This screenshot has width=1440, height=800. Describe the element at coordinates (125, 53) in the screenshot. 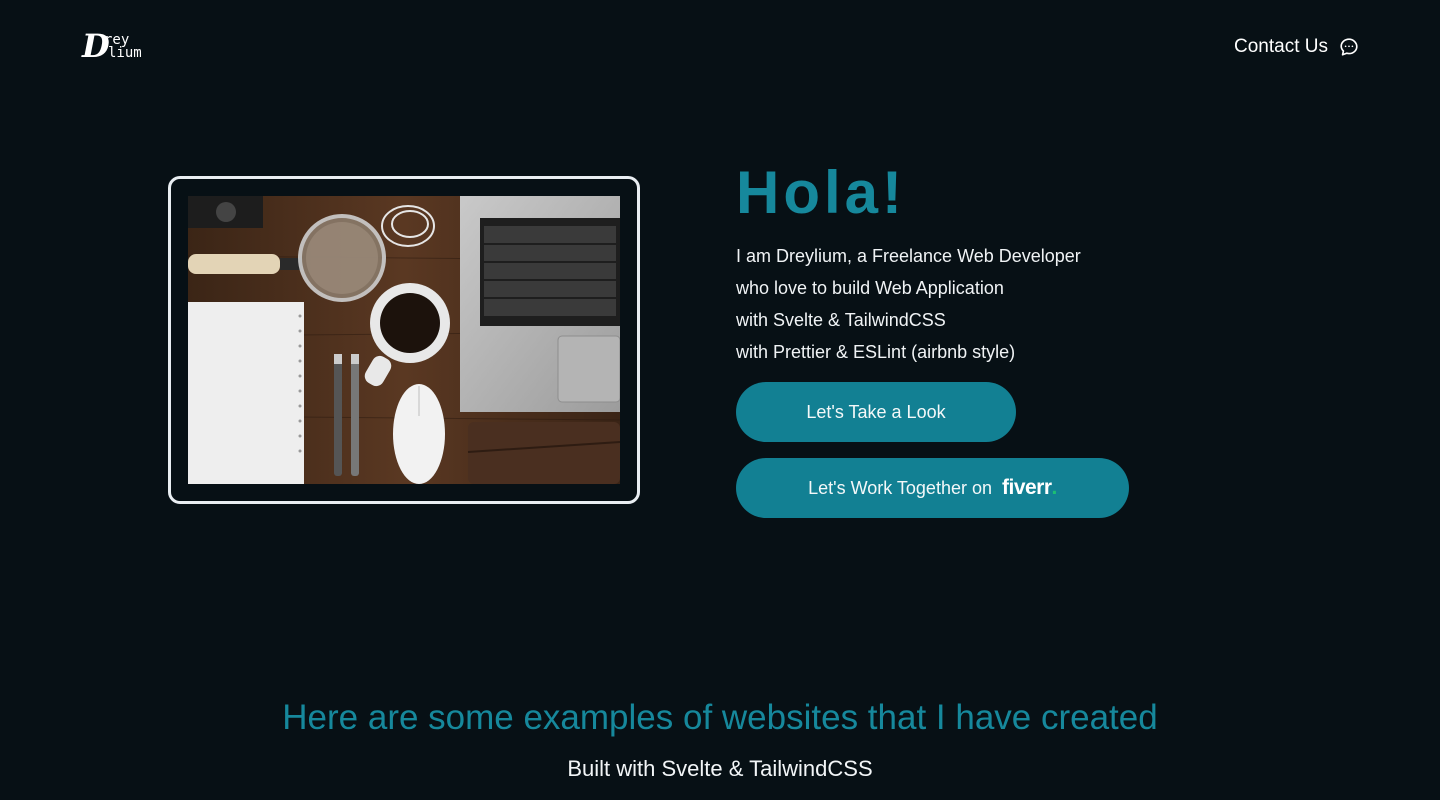

I see `logo-line-2: lium` at that location.